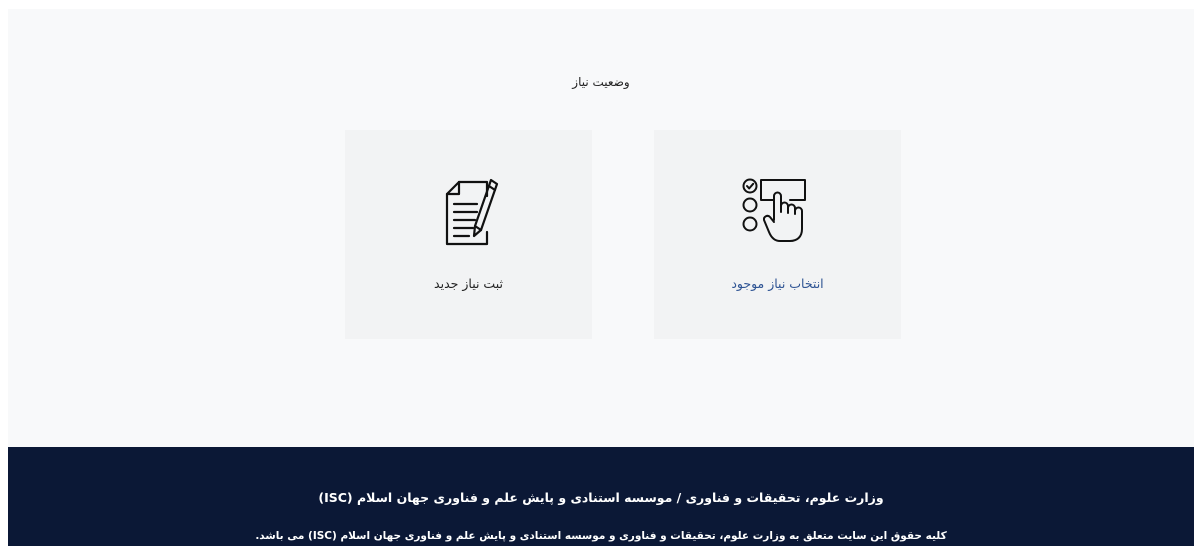 The width and height of the screenshot is (1194, 546). Describe the element at coordinates (777, 283) in the screenshot. I see `select-existing-need-label: انتخاب نیاز موجود` at that location.